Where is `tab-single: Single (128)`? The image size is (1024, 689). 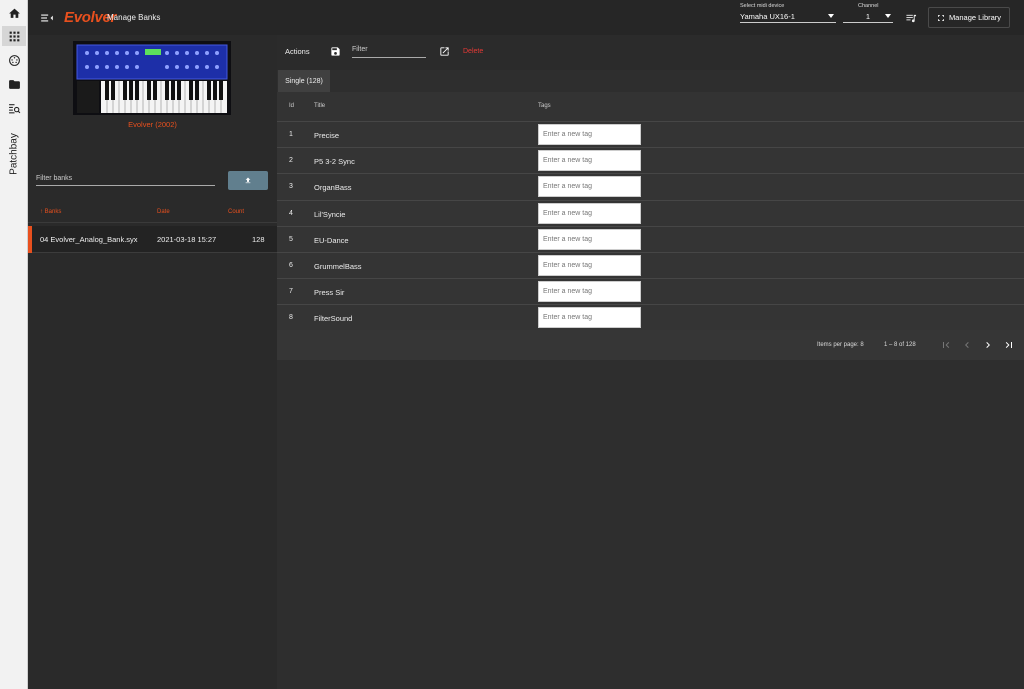
tab-single: Single (128) is located at coordinates (304, 81).